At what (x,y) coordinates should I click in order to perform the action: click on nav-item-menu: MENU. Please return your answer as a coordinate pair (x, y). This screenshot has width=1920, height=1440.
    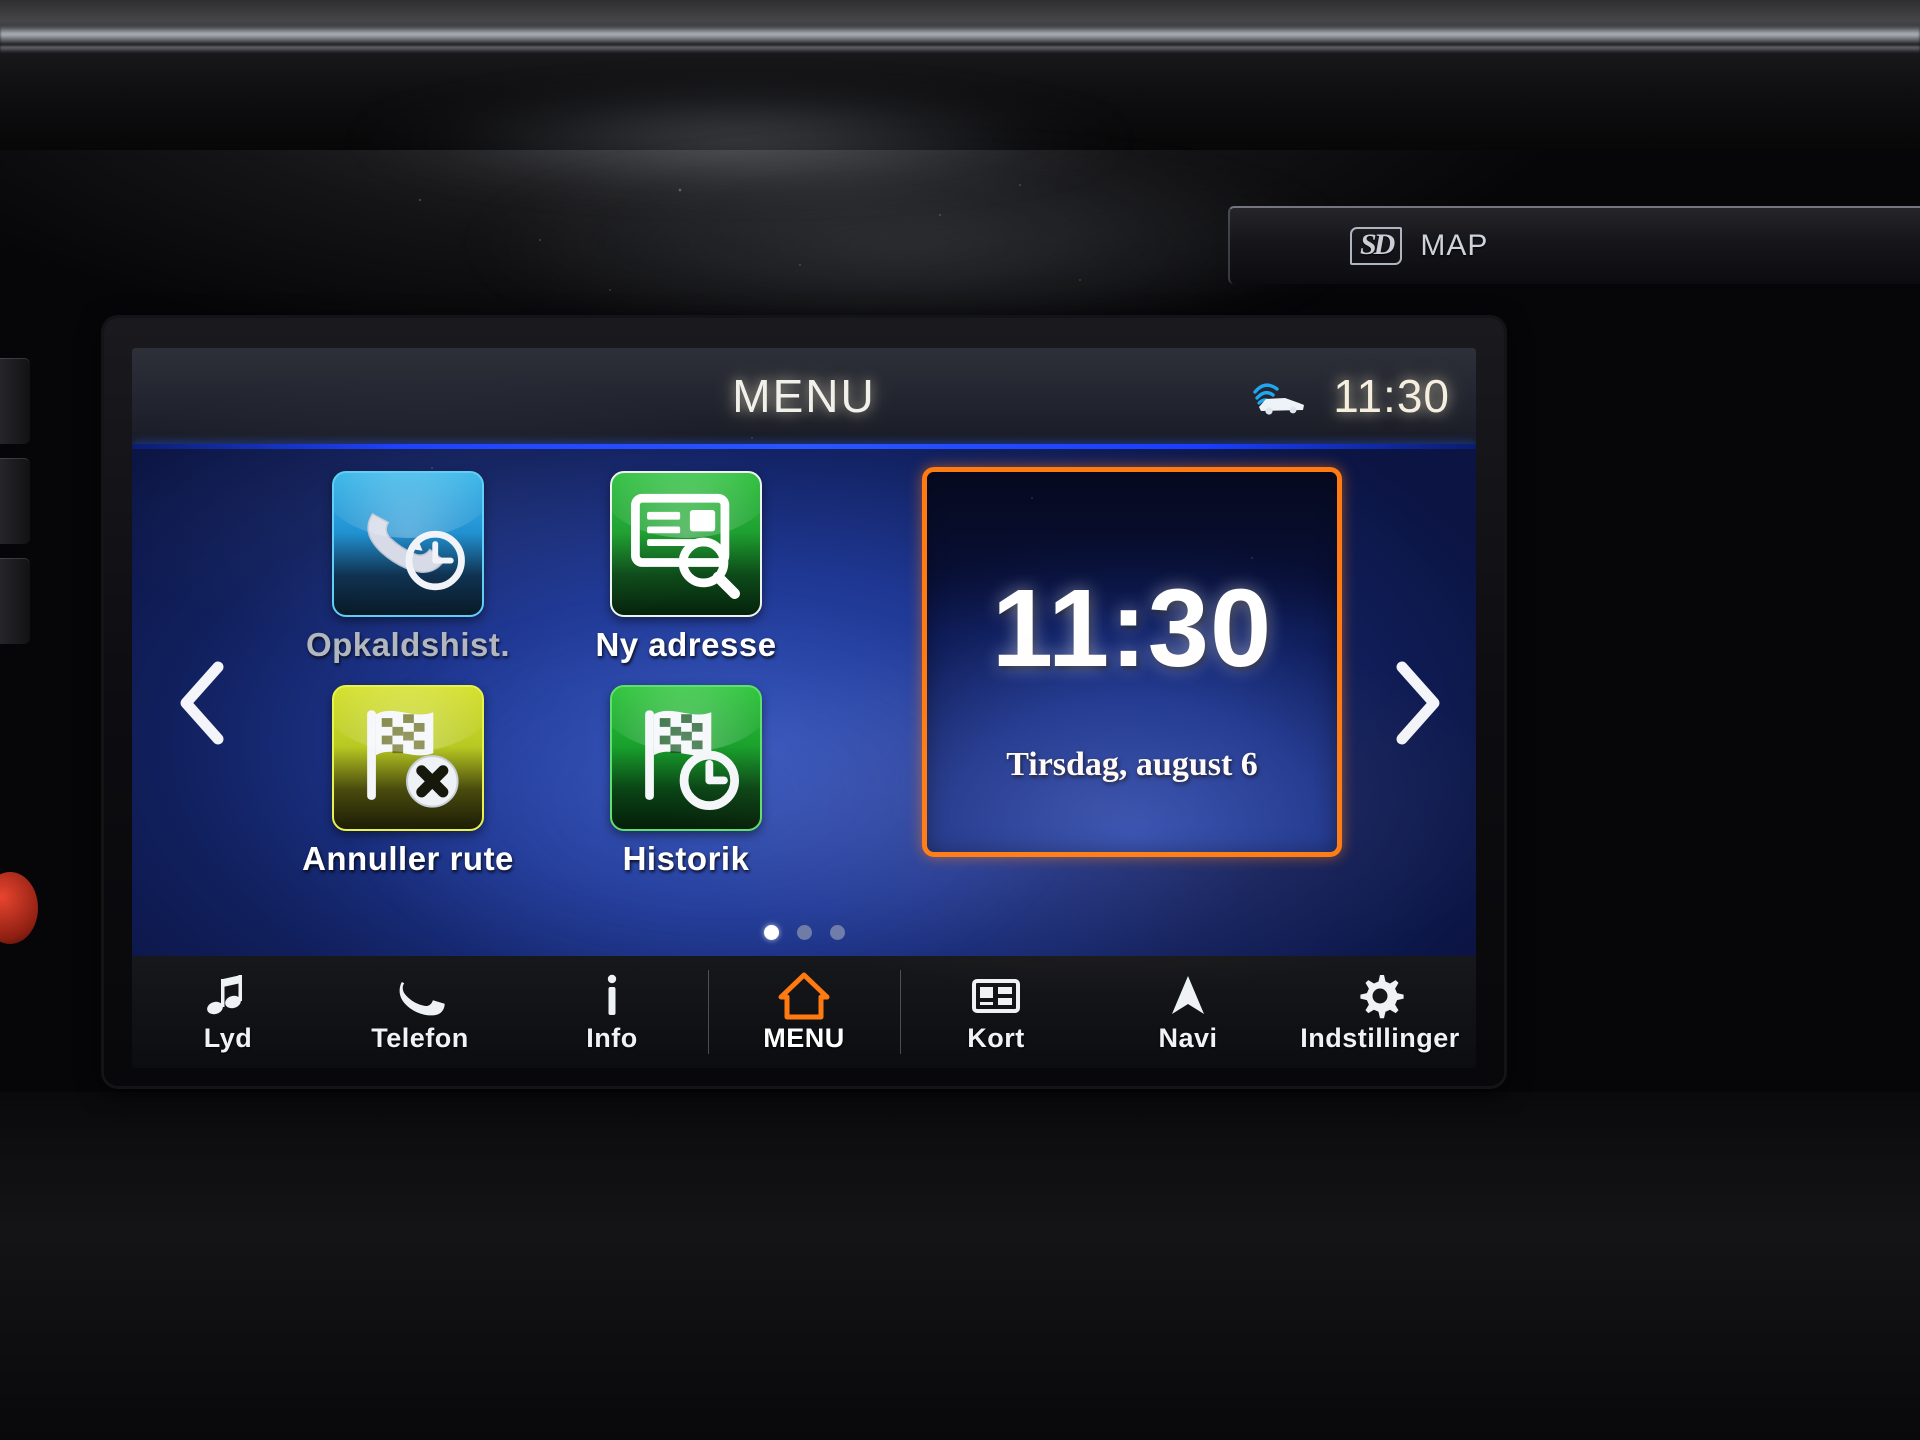
    Looking at the image, I should click on (804, 1012).